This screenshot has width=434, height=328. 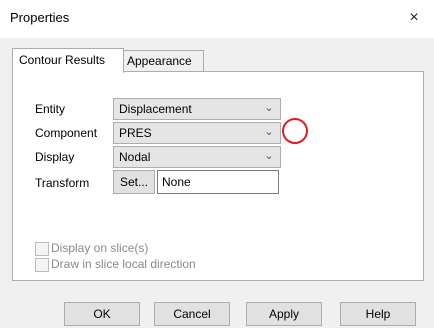 I want to click on transform-label: Transform, so click(x=62, y=183).